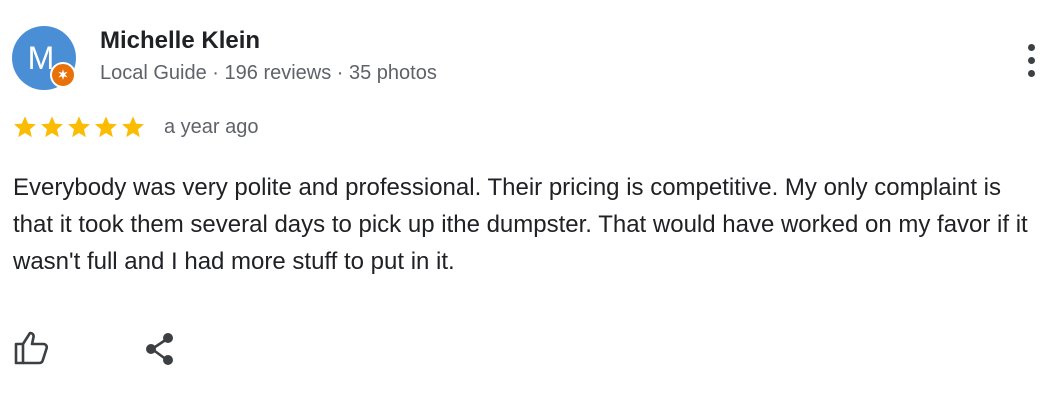 Image resolution: width=1064 pixels, height=400 pixels. Describe the element at coordinates (268, 73) in the screenshot. I see `author-meta: Local Guide · 196 reviews · 35 photos` at that location.